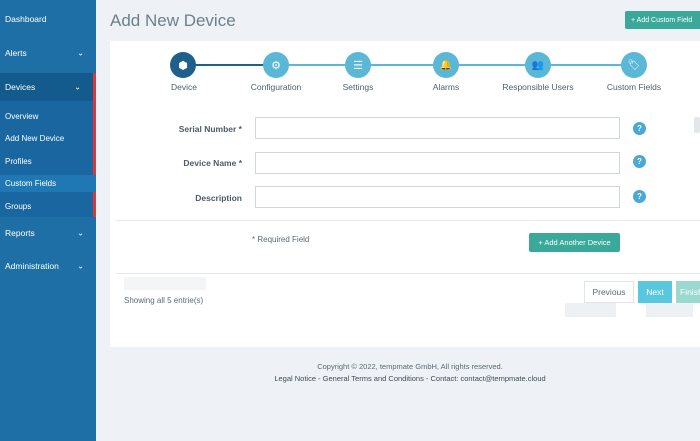 The height and width of the screenshot is (441, 700). I want to click on page-title: Add New Device, so click(173, 20).